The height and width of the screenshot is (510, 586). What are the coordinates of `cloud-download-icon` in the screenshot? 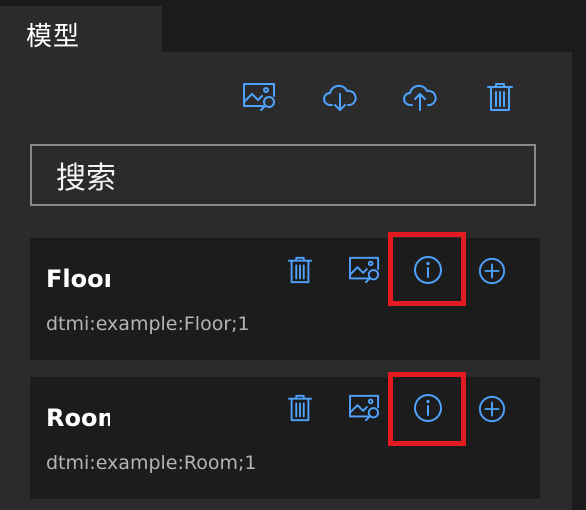 It's located at (340, 97).